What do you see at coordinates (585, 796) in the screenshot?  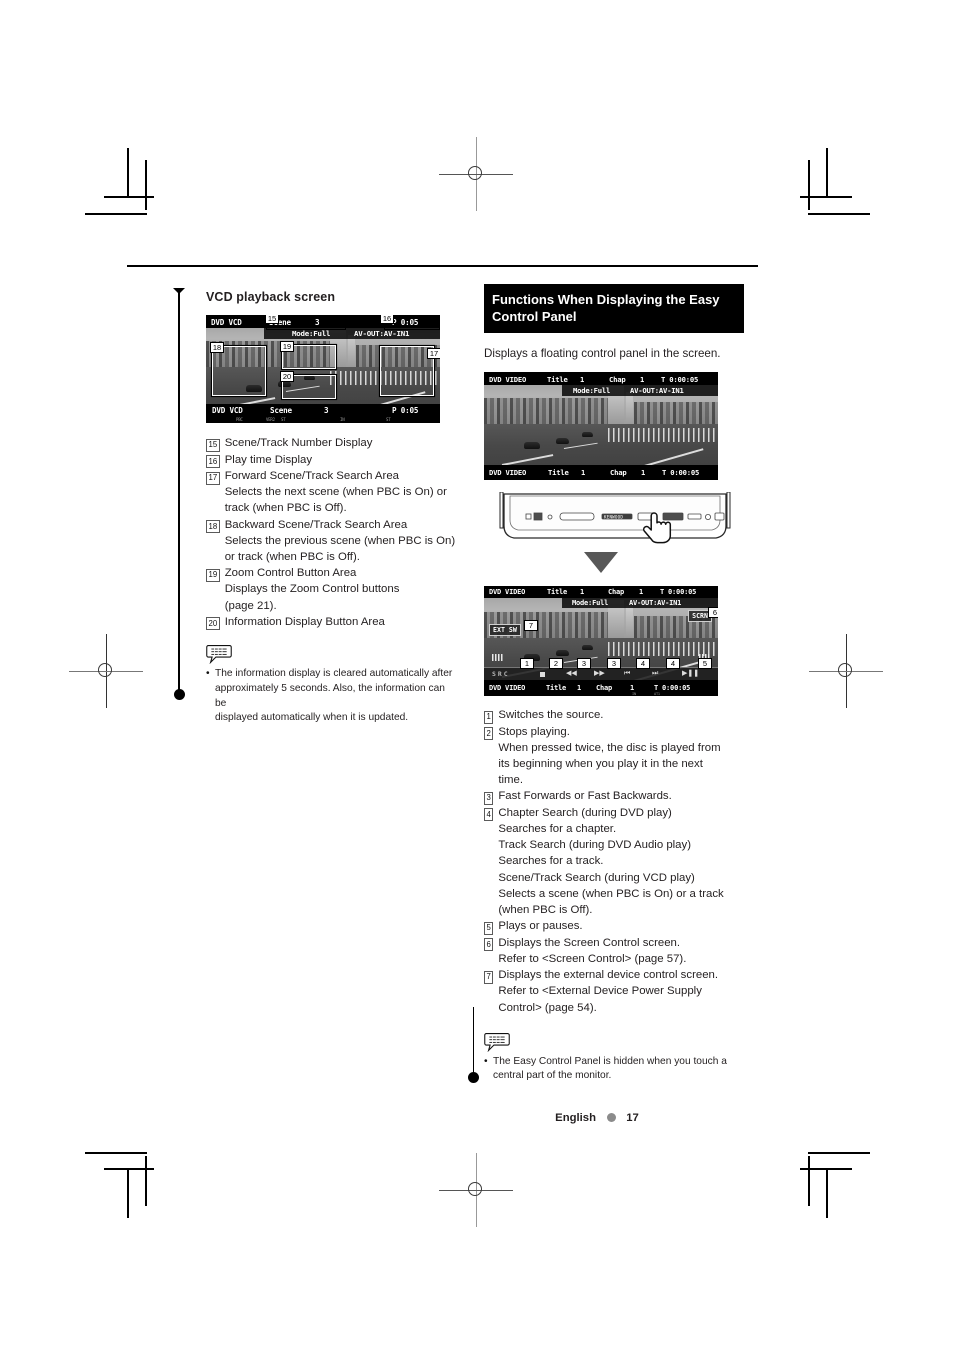 I see `list-item-title: Fast Forwards or Fast Backwards.` at bounding box center [585, 796].